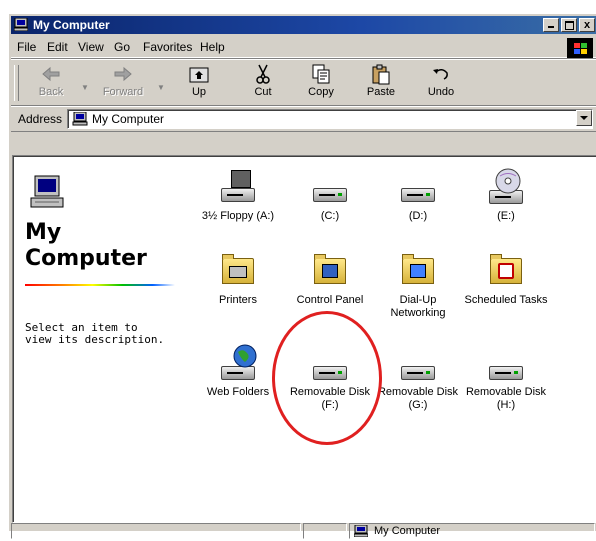 The height and width of the screenshot is (541, 596). What do you see at coordinates (569, 25) in the screenshot?
I see `maximize-button` at bounding box center [569, 25].